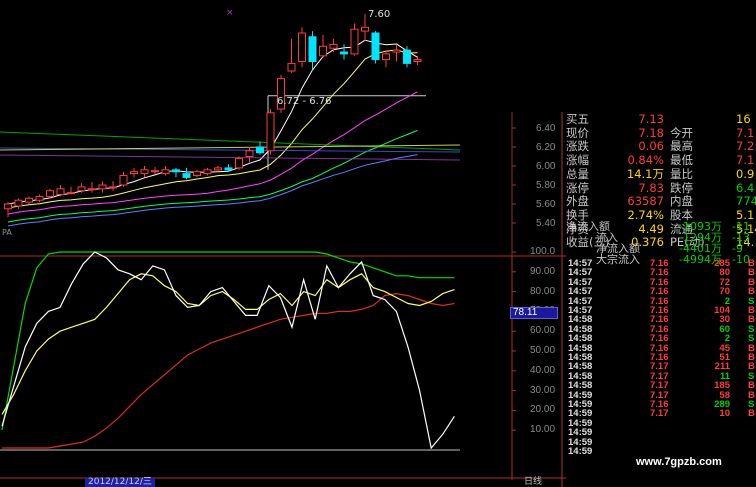 The image size is (756, 487). Describe the element at coordinates (534, 313) in the screenshot. I see `indicator-current-value: 78.11` at that location.